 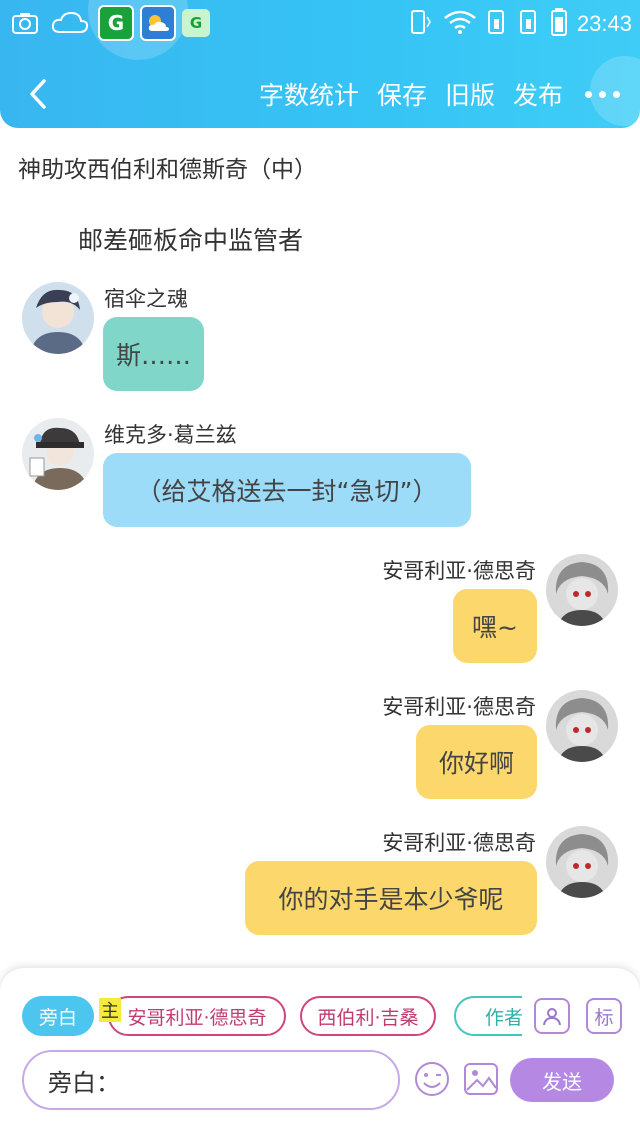 What do you see at coordinates (488, 1016) in the screenshot?
I see `chip-author: 作者` at bounding box center [488, 1016].